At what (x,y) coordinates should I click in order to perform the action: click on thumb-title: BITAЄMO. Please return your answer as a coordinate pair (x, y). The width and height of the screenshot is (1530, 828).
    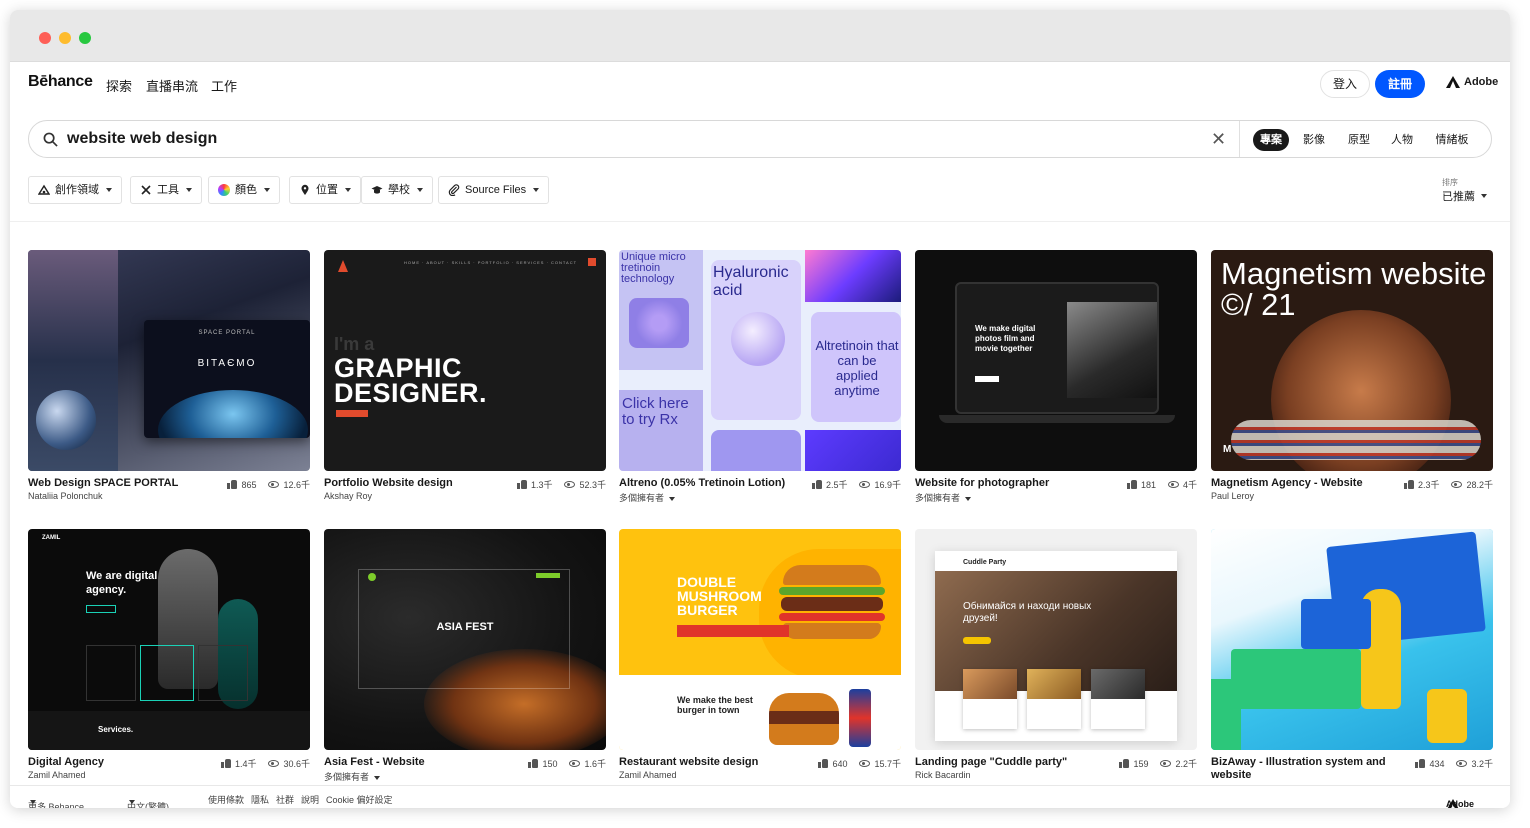
    Looking at the image, I should click on (227, 363).